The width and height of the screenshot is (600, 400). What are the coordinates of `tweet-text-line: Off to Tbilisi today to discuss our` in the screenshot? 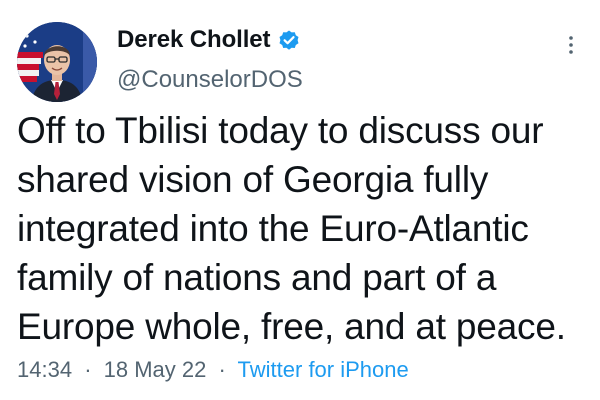 It's located at (280, 130).